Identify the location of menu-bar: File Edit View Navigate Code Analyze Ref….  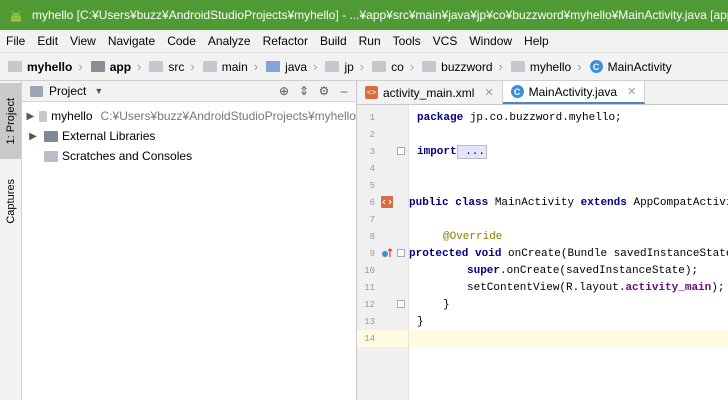
(364, 41).